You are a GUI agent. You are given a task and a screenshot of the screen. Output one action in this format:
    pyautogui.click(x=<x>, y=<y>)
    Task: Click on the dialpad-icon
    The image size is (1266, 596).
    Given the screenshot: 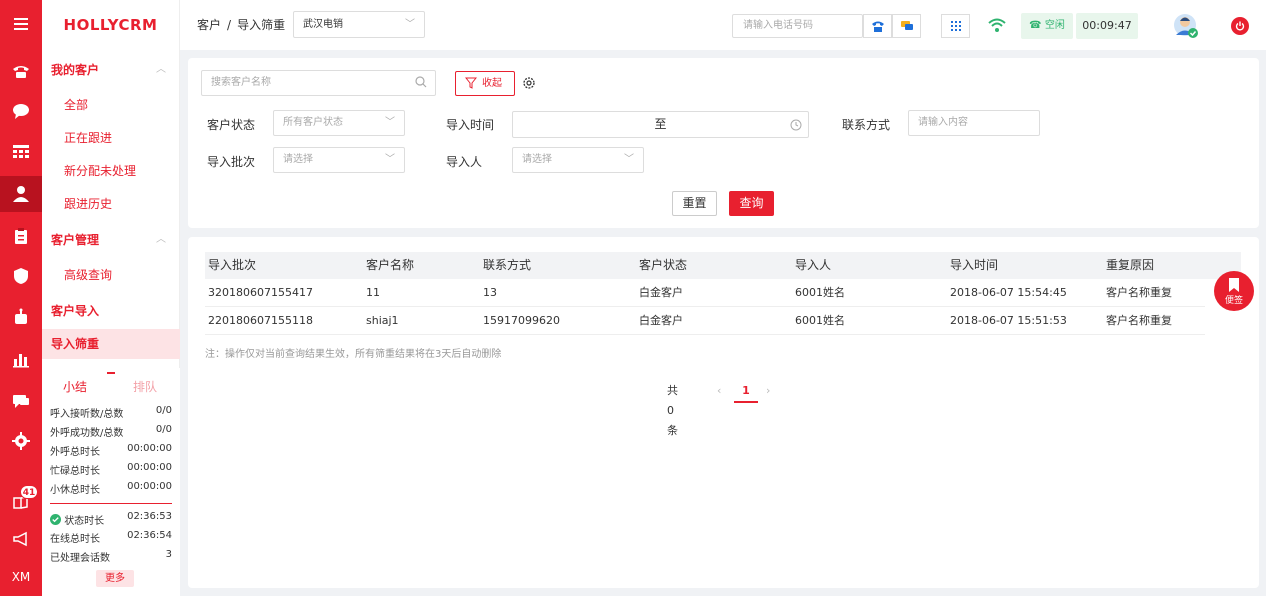 What is the action you would take?
    pyautogui.click(x=955, y=26)
    